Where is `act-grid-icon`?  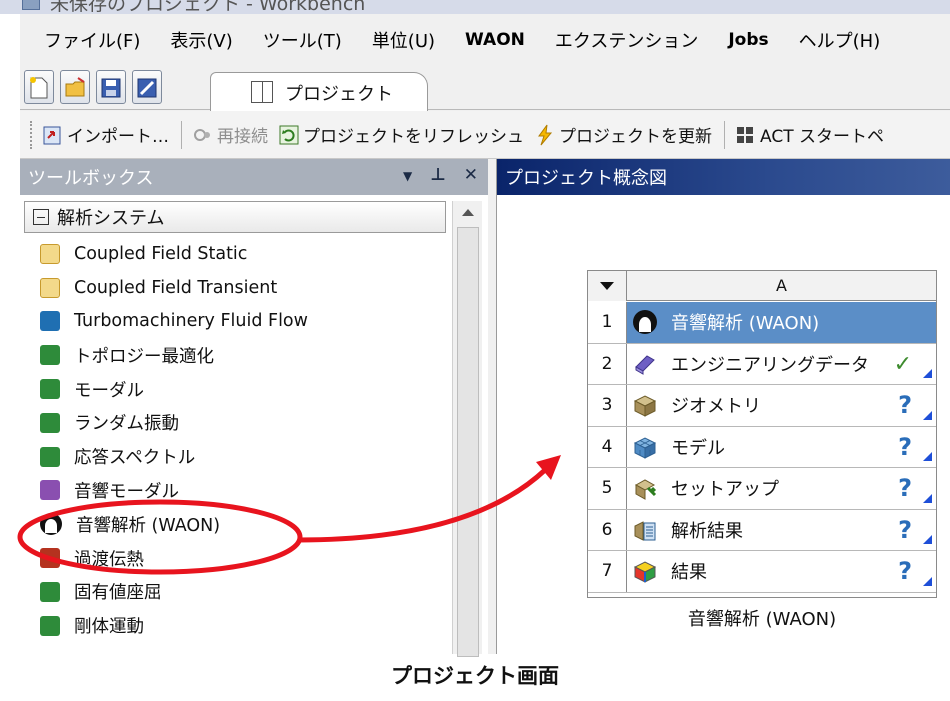 act-grid-icon is located at coordinates (746, 135).